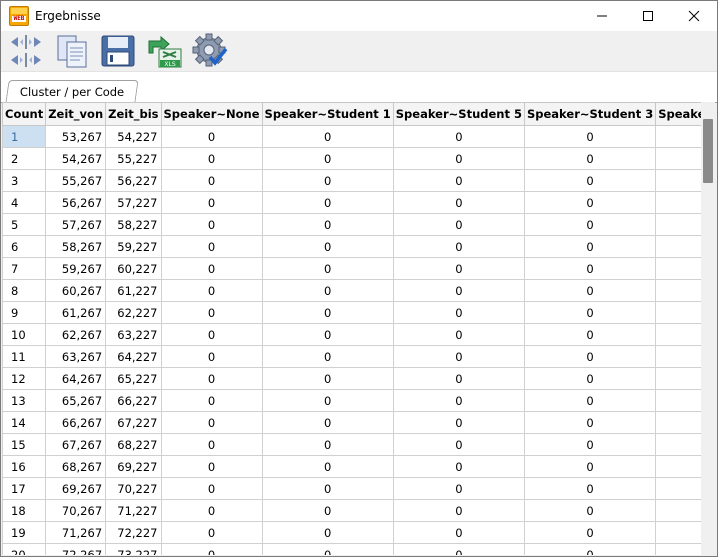  Describe the element at coordinates (133, 444) in the screenshot. I see `table-cell: 68,227` at that location.